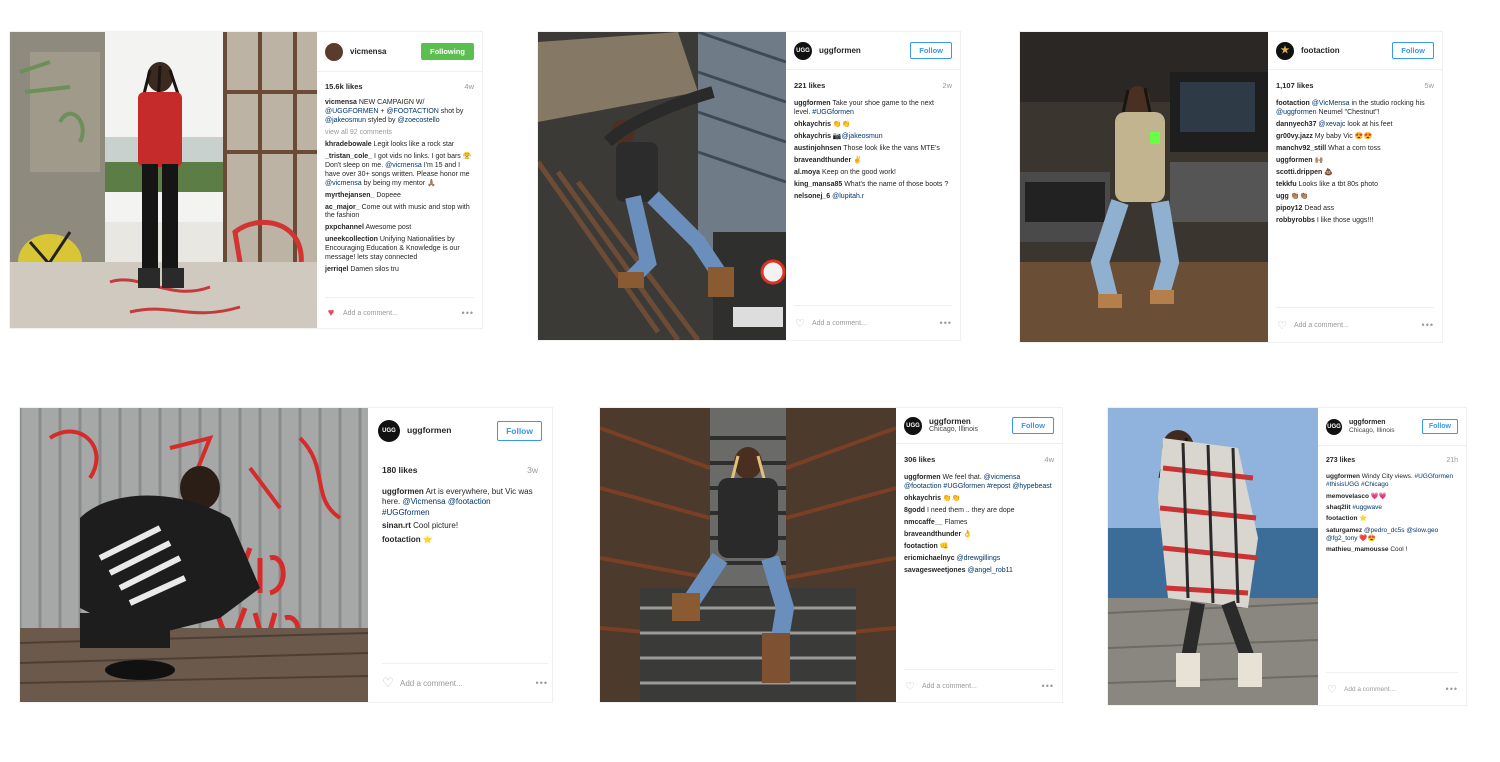 The width and height of the screenshot is (1500, 762). Describe the element at coordinates (349, 195) in the screenshot. I see `comment-username: myrthejansen_` at that location.